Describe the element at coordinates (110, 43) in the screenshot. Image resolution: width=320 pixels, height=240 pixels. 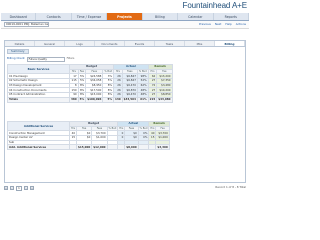
I see `subtab-documents: Documents` at that location.